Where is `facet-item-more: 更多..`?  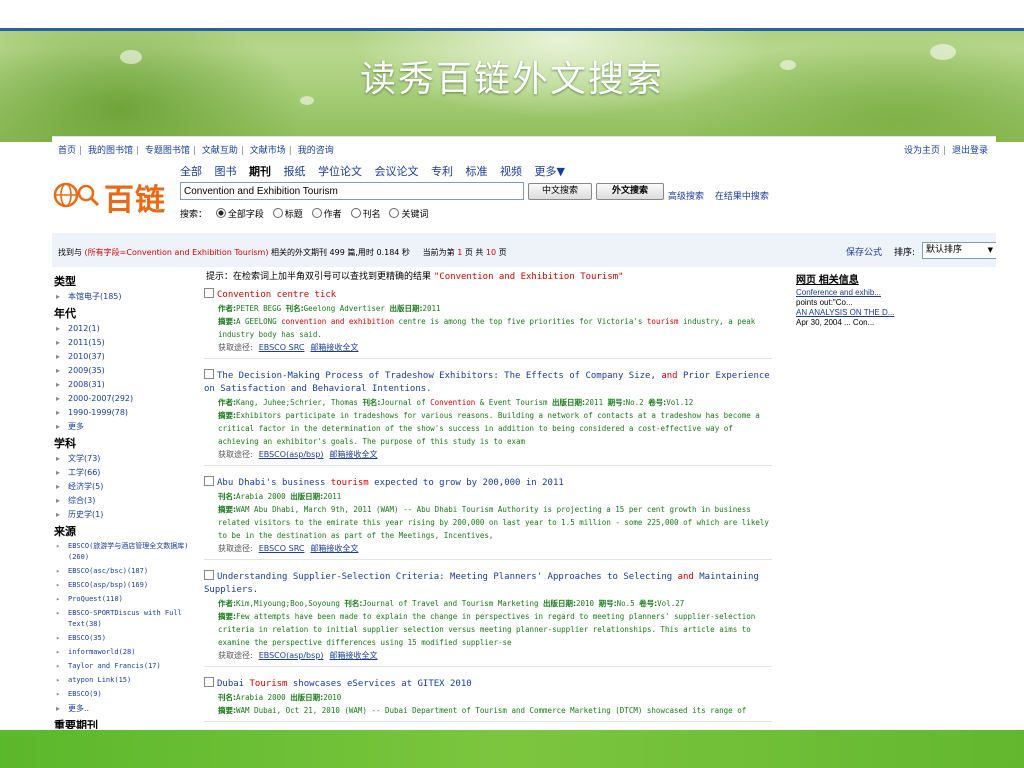 facet-item-more: 更多.. is located at coordinates (128, 708).